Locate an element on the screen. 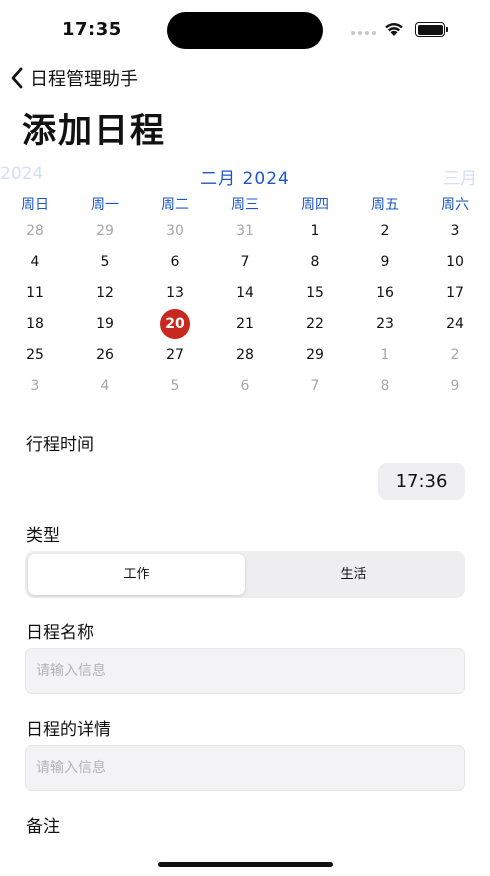 This screenshot has height=876, width=490. weekday-label: 周一 is located at coordinates (105, 205).